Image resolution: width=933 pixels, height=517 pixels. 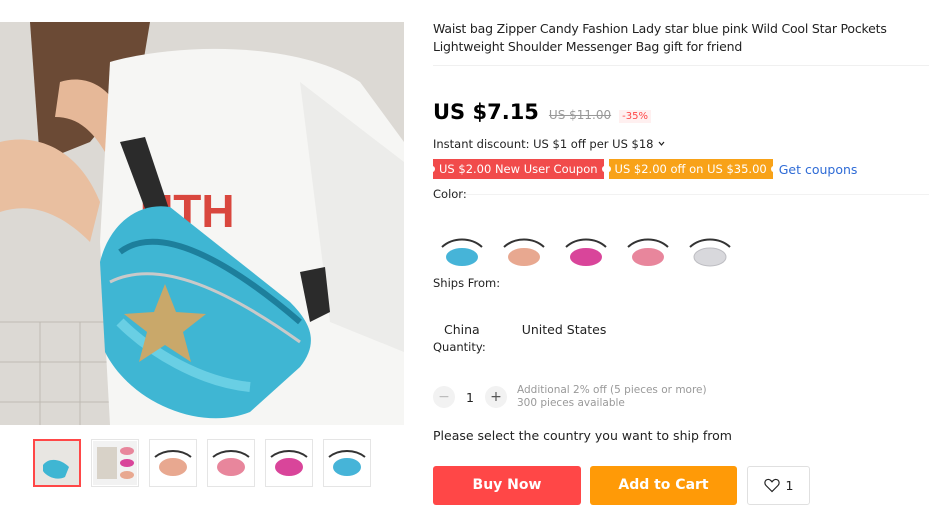 I want to click on color-option-silver, so click(x=710, y=253).